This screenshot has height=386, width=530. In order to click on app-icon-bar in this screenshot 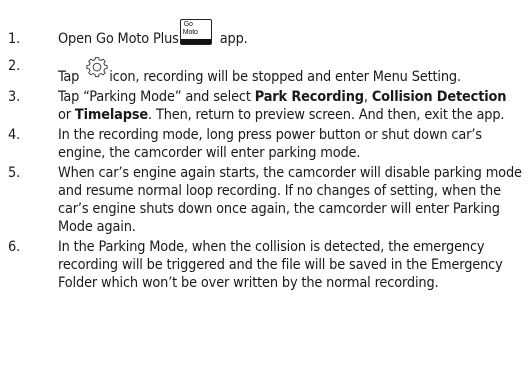, I will do `click(195, 41)`.